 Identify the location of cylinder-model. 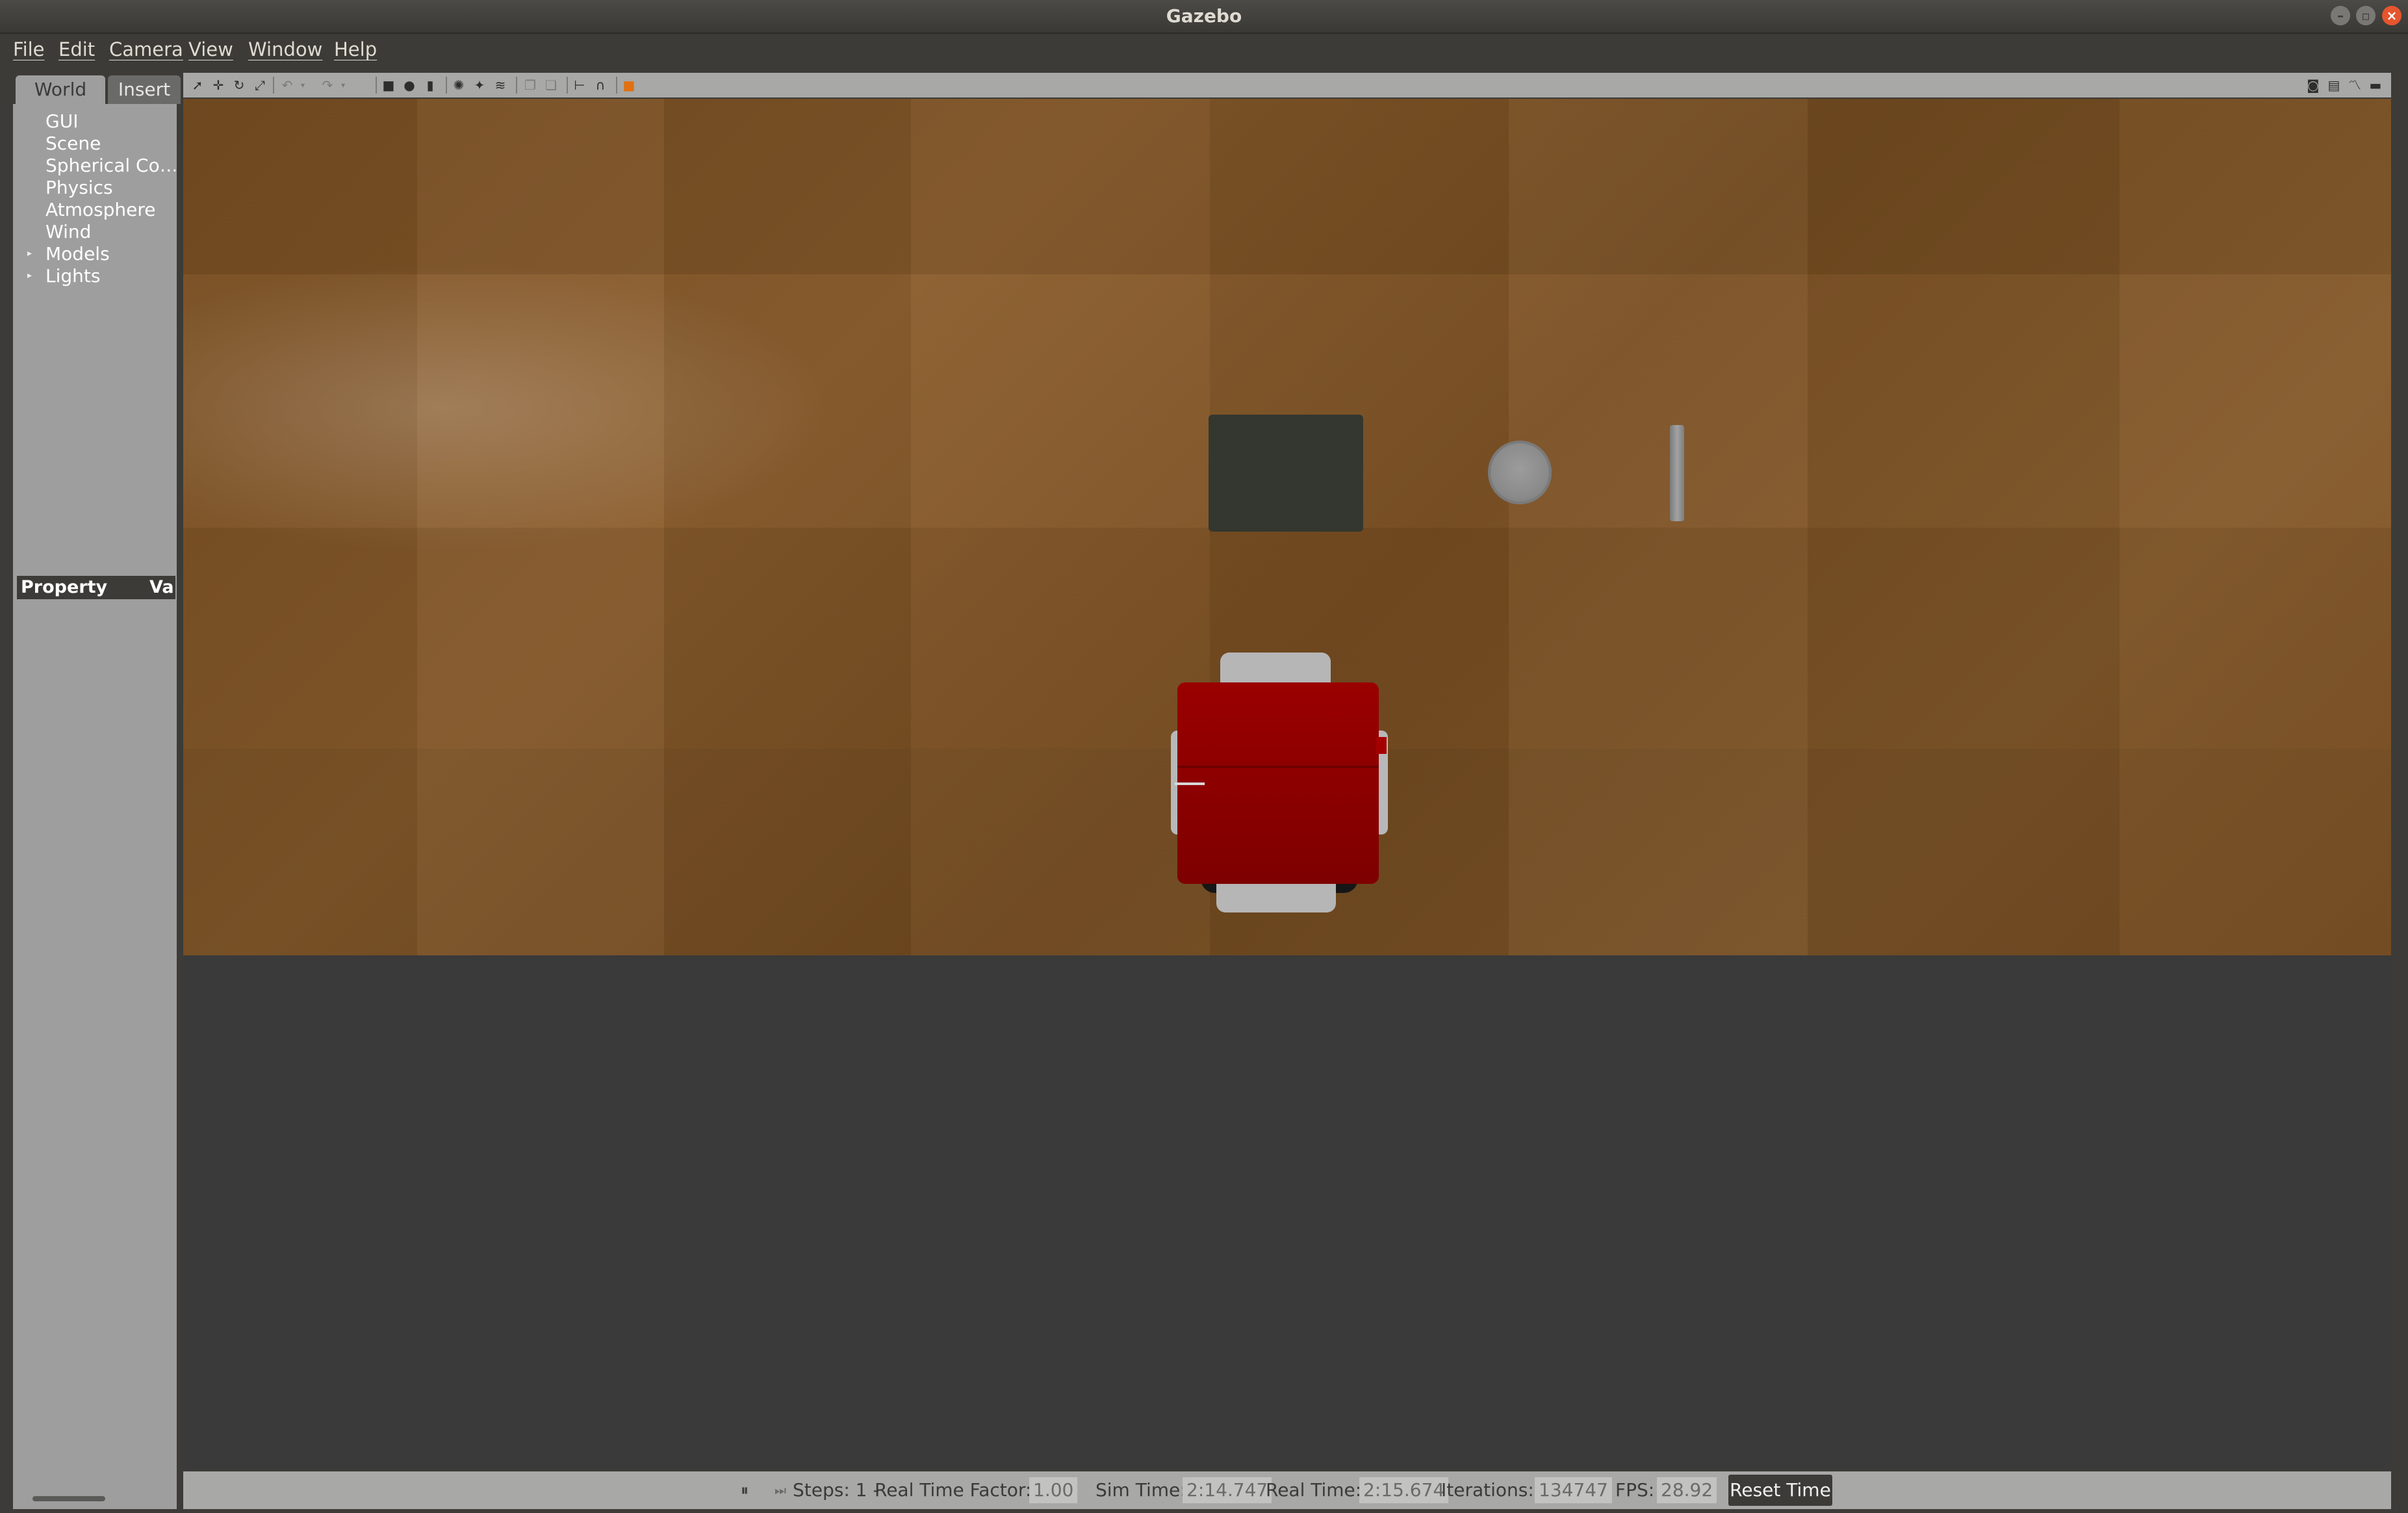
(1520, 472).